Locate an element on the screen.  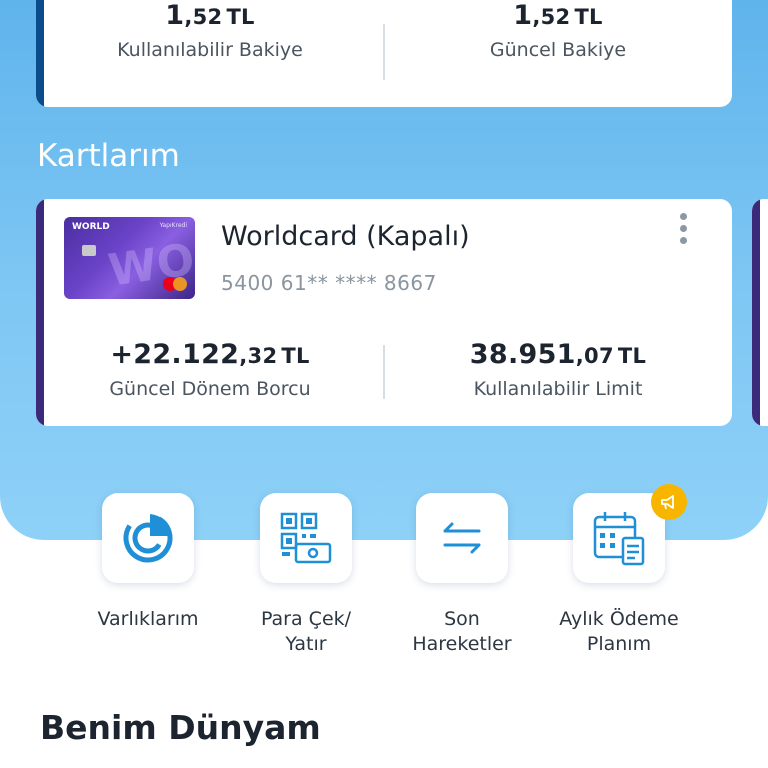
action-label: Para Çek/ Yatır is located at coordinates (306, 631).